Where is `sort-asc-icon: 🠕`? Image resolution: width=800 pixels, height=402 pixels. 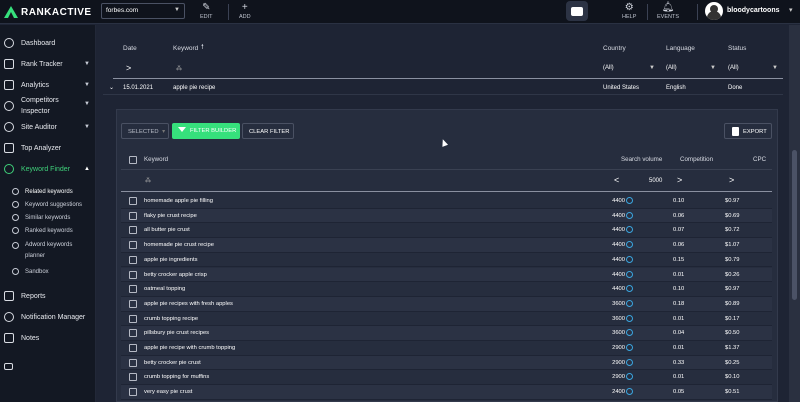
sort-asc-icon: 🠕 is located at coordinates (202, 48).